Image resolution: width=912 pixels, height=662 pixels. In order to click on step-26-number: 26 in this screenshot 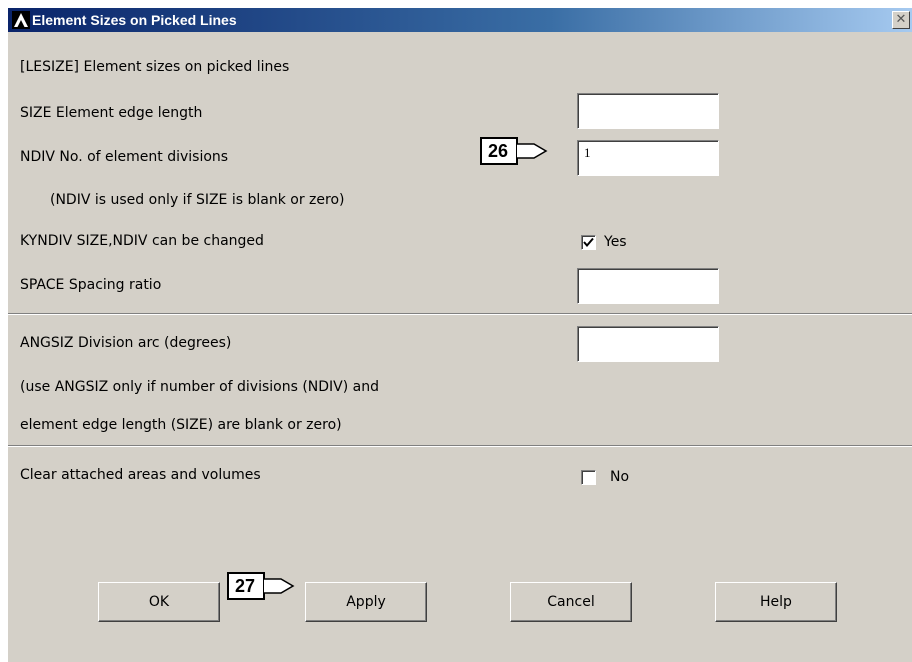, I will do `click(498, 151)`.